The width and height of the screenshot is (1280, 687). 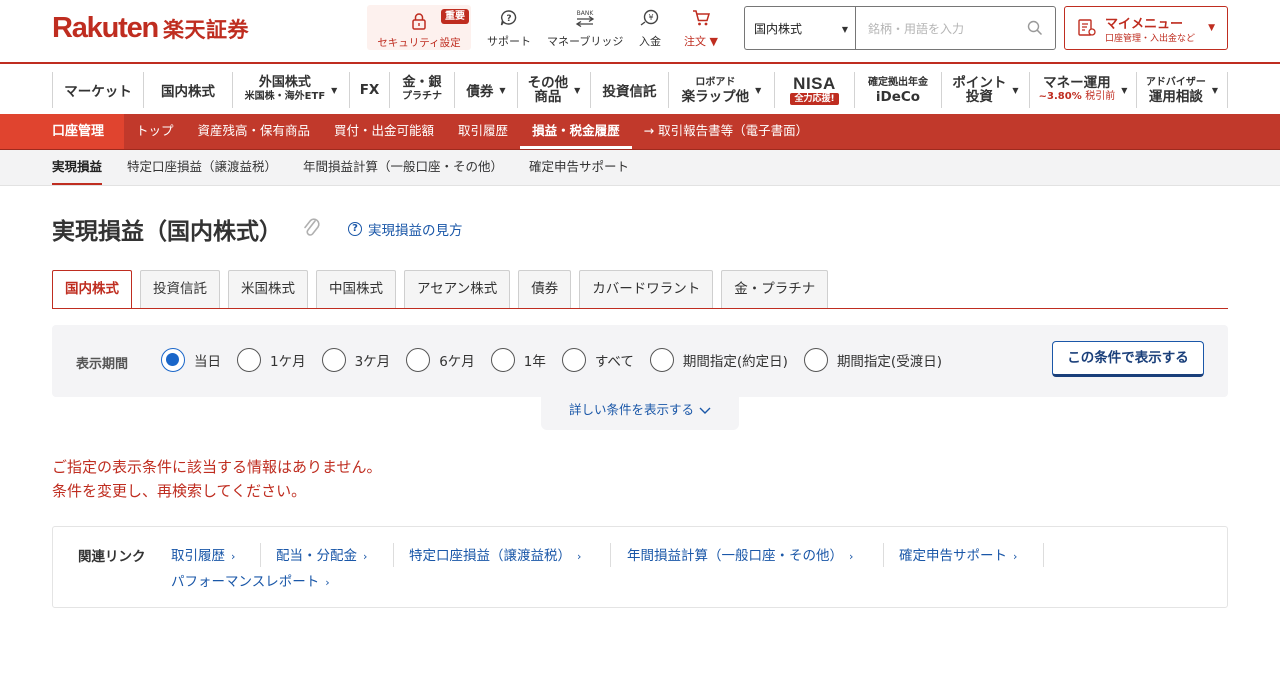 I want to click on search-category-select: 国内株式 ▼, so click(x=800, y=28).